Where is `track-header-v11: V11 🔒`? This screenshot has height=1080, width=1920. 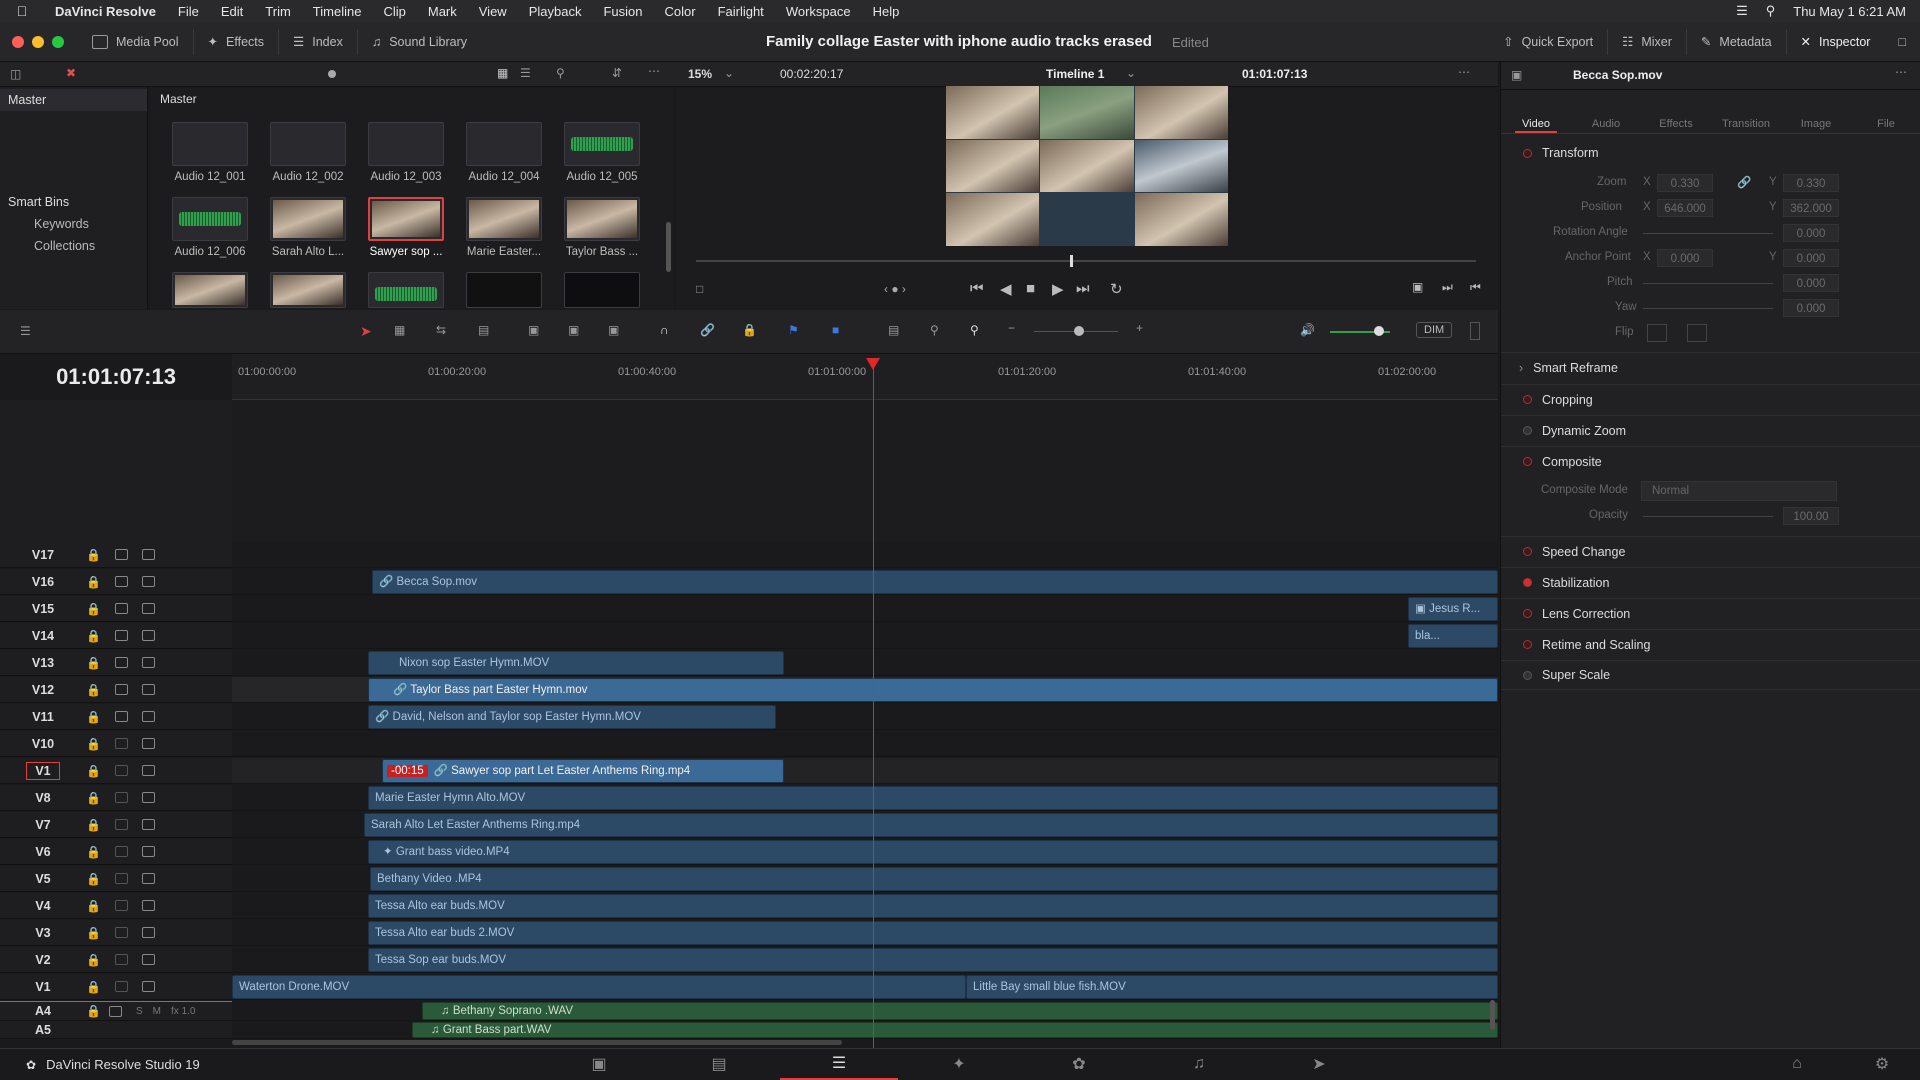 track-header-v11: V11 🔒 is located at coordinates (116, 717).